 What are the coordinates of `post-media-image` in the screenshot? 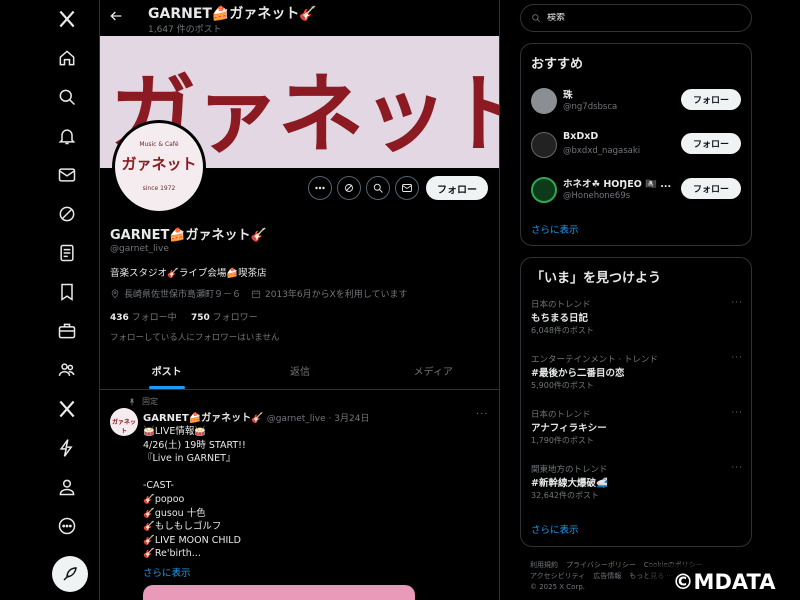 It's located at (279, 592).